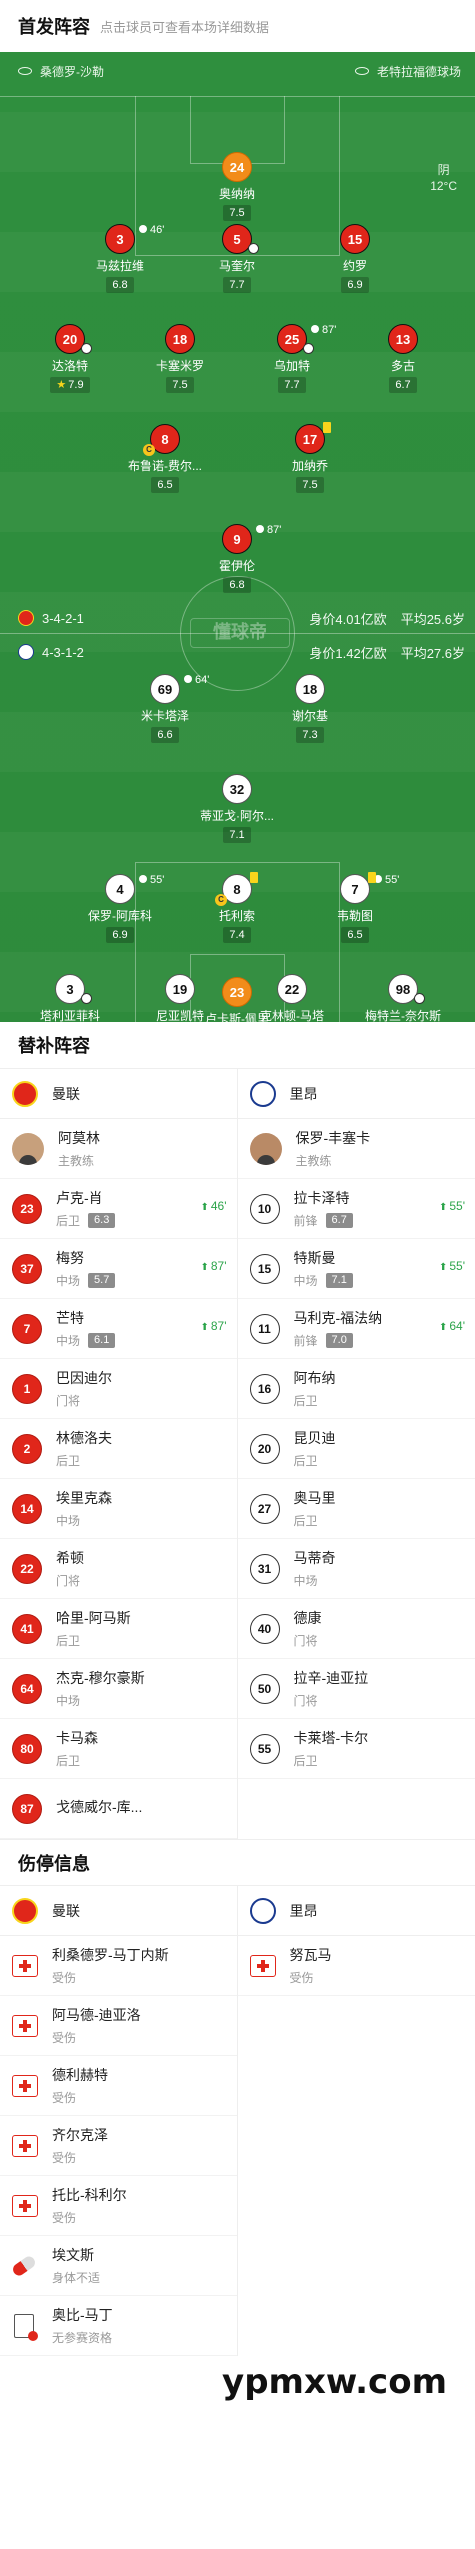 The width and height of the screenshot is (475, 2549). I want to click on injury-row: 努瓦马 受伤, so click(356, 1966).